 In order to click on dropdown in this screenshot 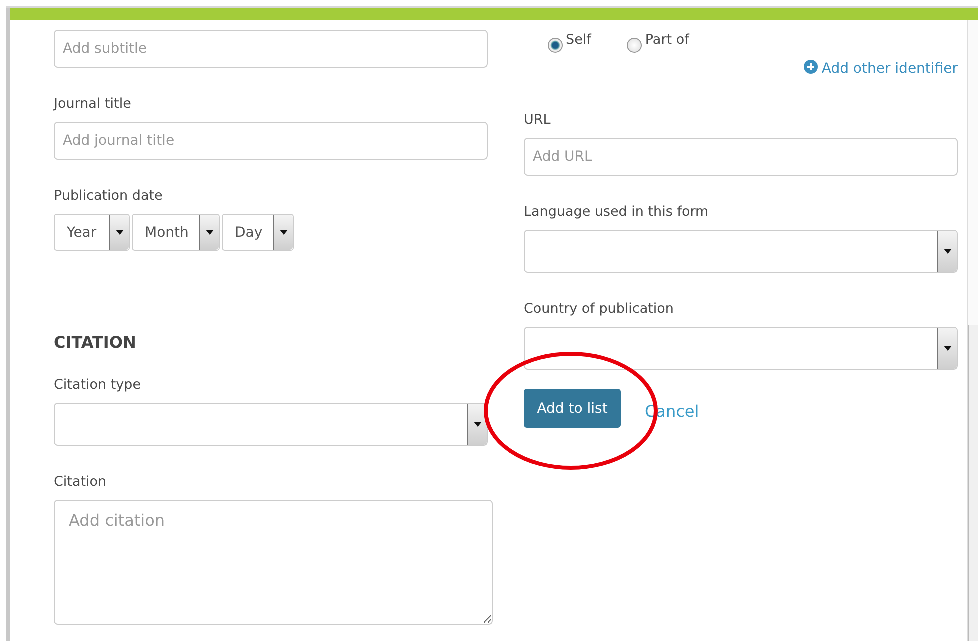, I will do `click(741, 348)`.